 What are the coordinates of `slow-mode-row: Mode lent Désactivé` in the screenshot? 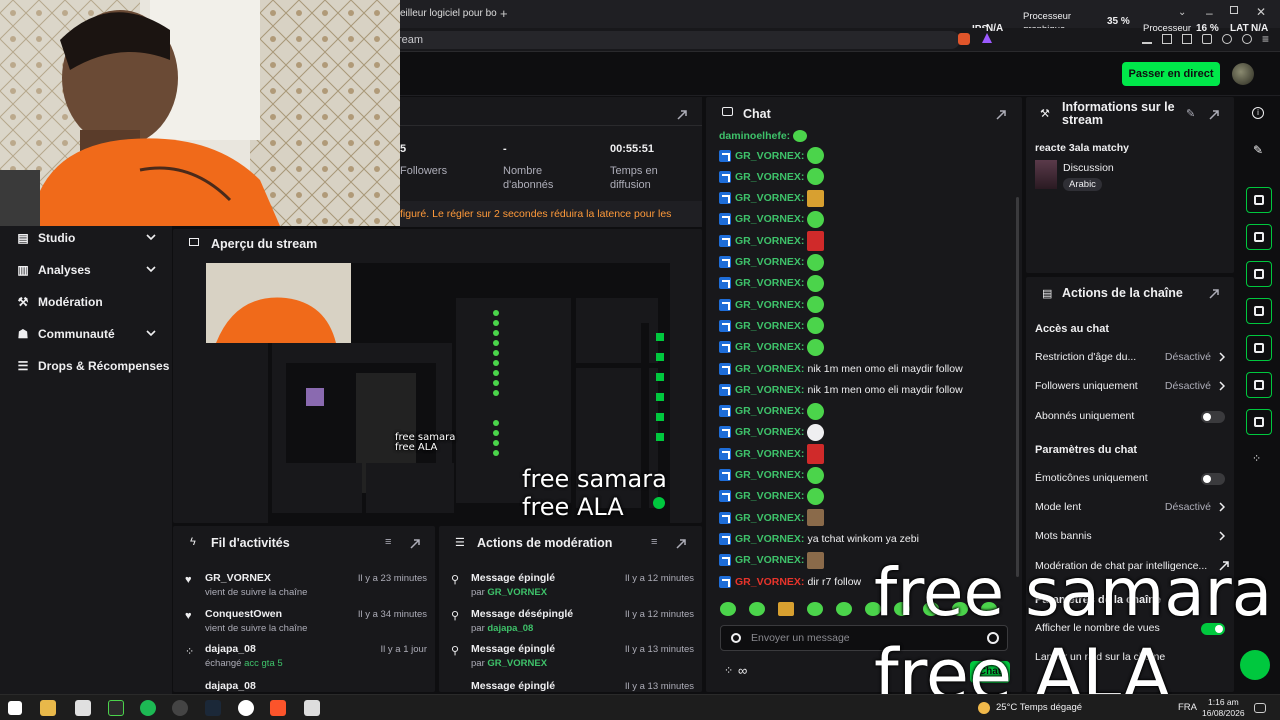 It's located at (1130, 507).